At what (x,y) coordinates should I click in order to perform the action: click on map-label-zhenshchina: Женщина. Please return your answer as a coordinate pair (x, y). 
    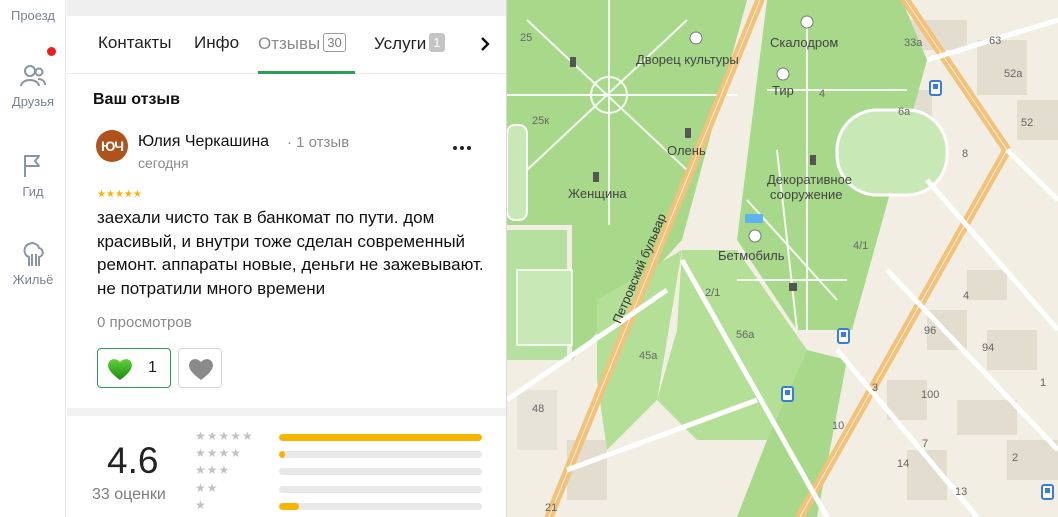
    Looking at the image, I should click on (597, 193).